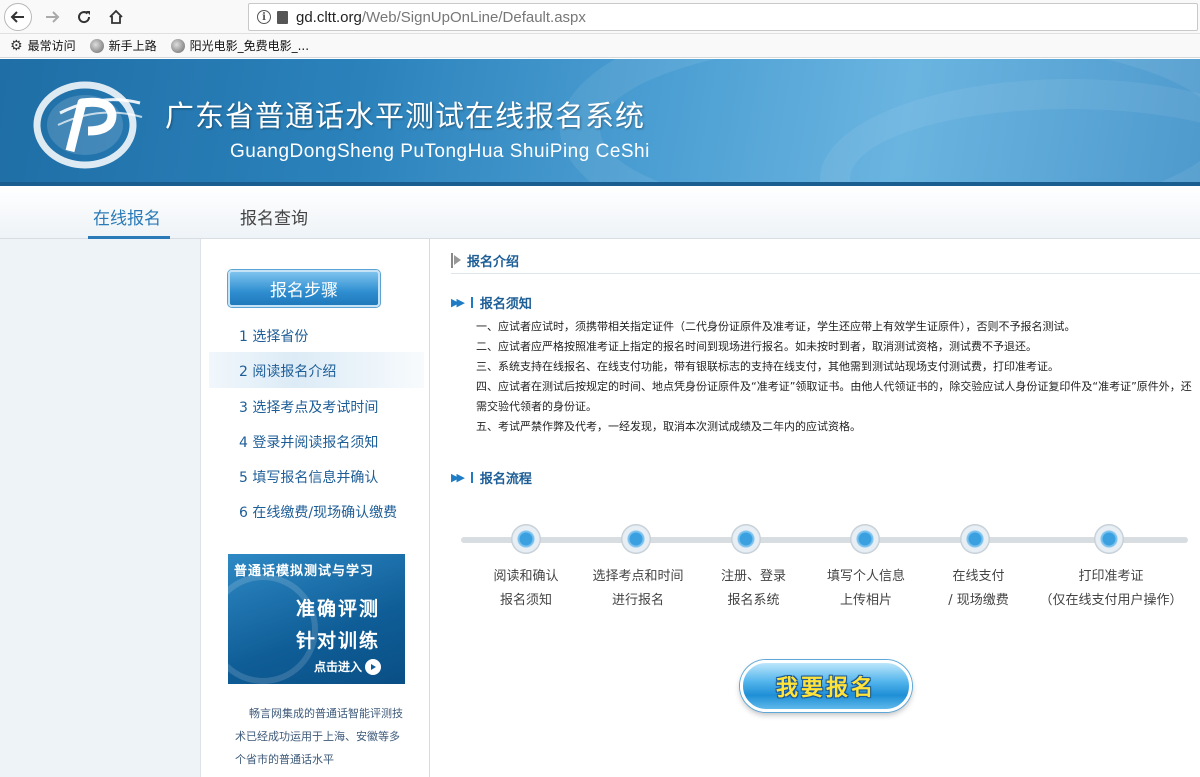 The image size is (1200, 777). What do you see at coordinates (338, 667) in the screenshot?
I see `ad-enter-label: 点击进入` at bounding box center [338, 667].